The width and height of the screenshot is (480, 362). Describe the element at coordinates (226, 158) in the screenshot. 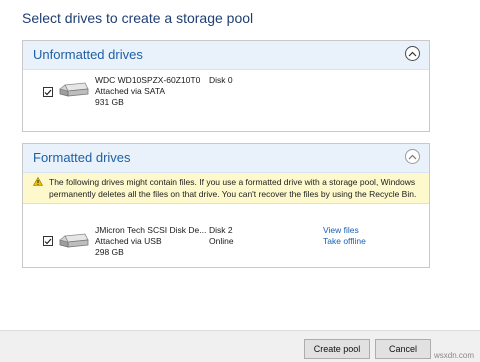

I see `formatted-drives-header: Formatted drives` at that location.